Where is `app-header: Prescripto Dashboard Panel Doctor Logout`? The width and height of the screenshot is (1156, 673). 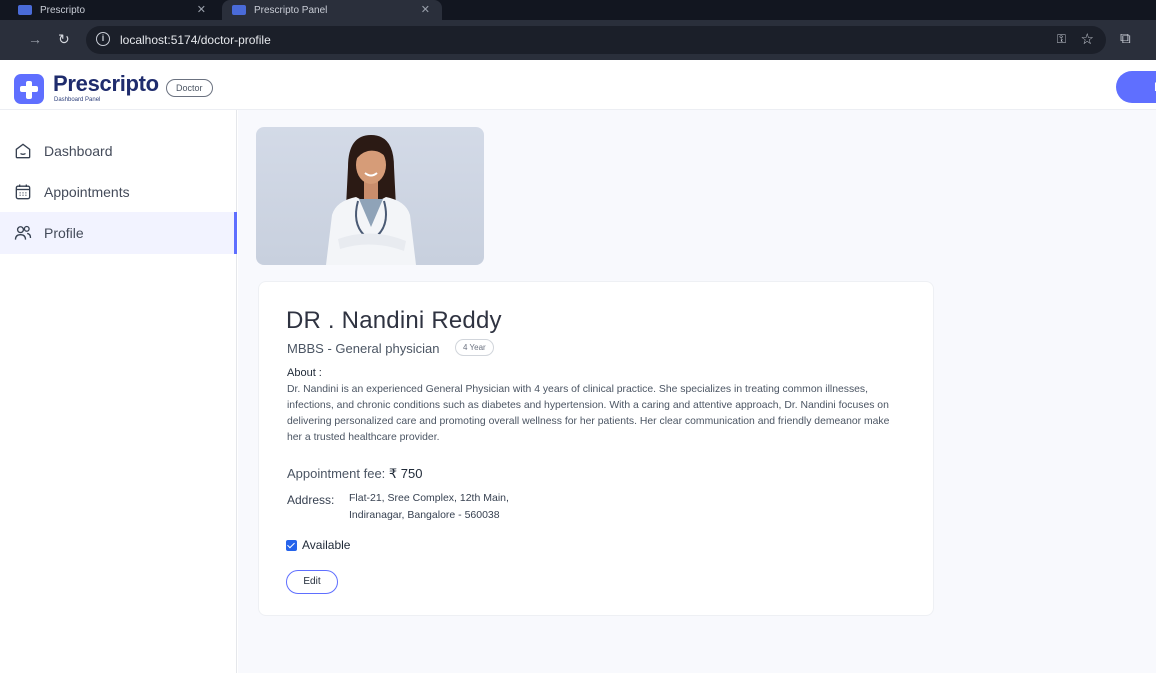 app-header: Prescripto Dashboard Panel Doctor Logout is located at coordinates (578, 85).